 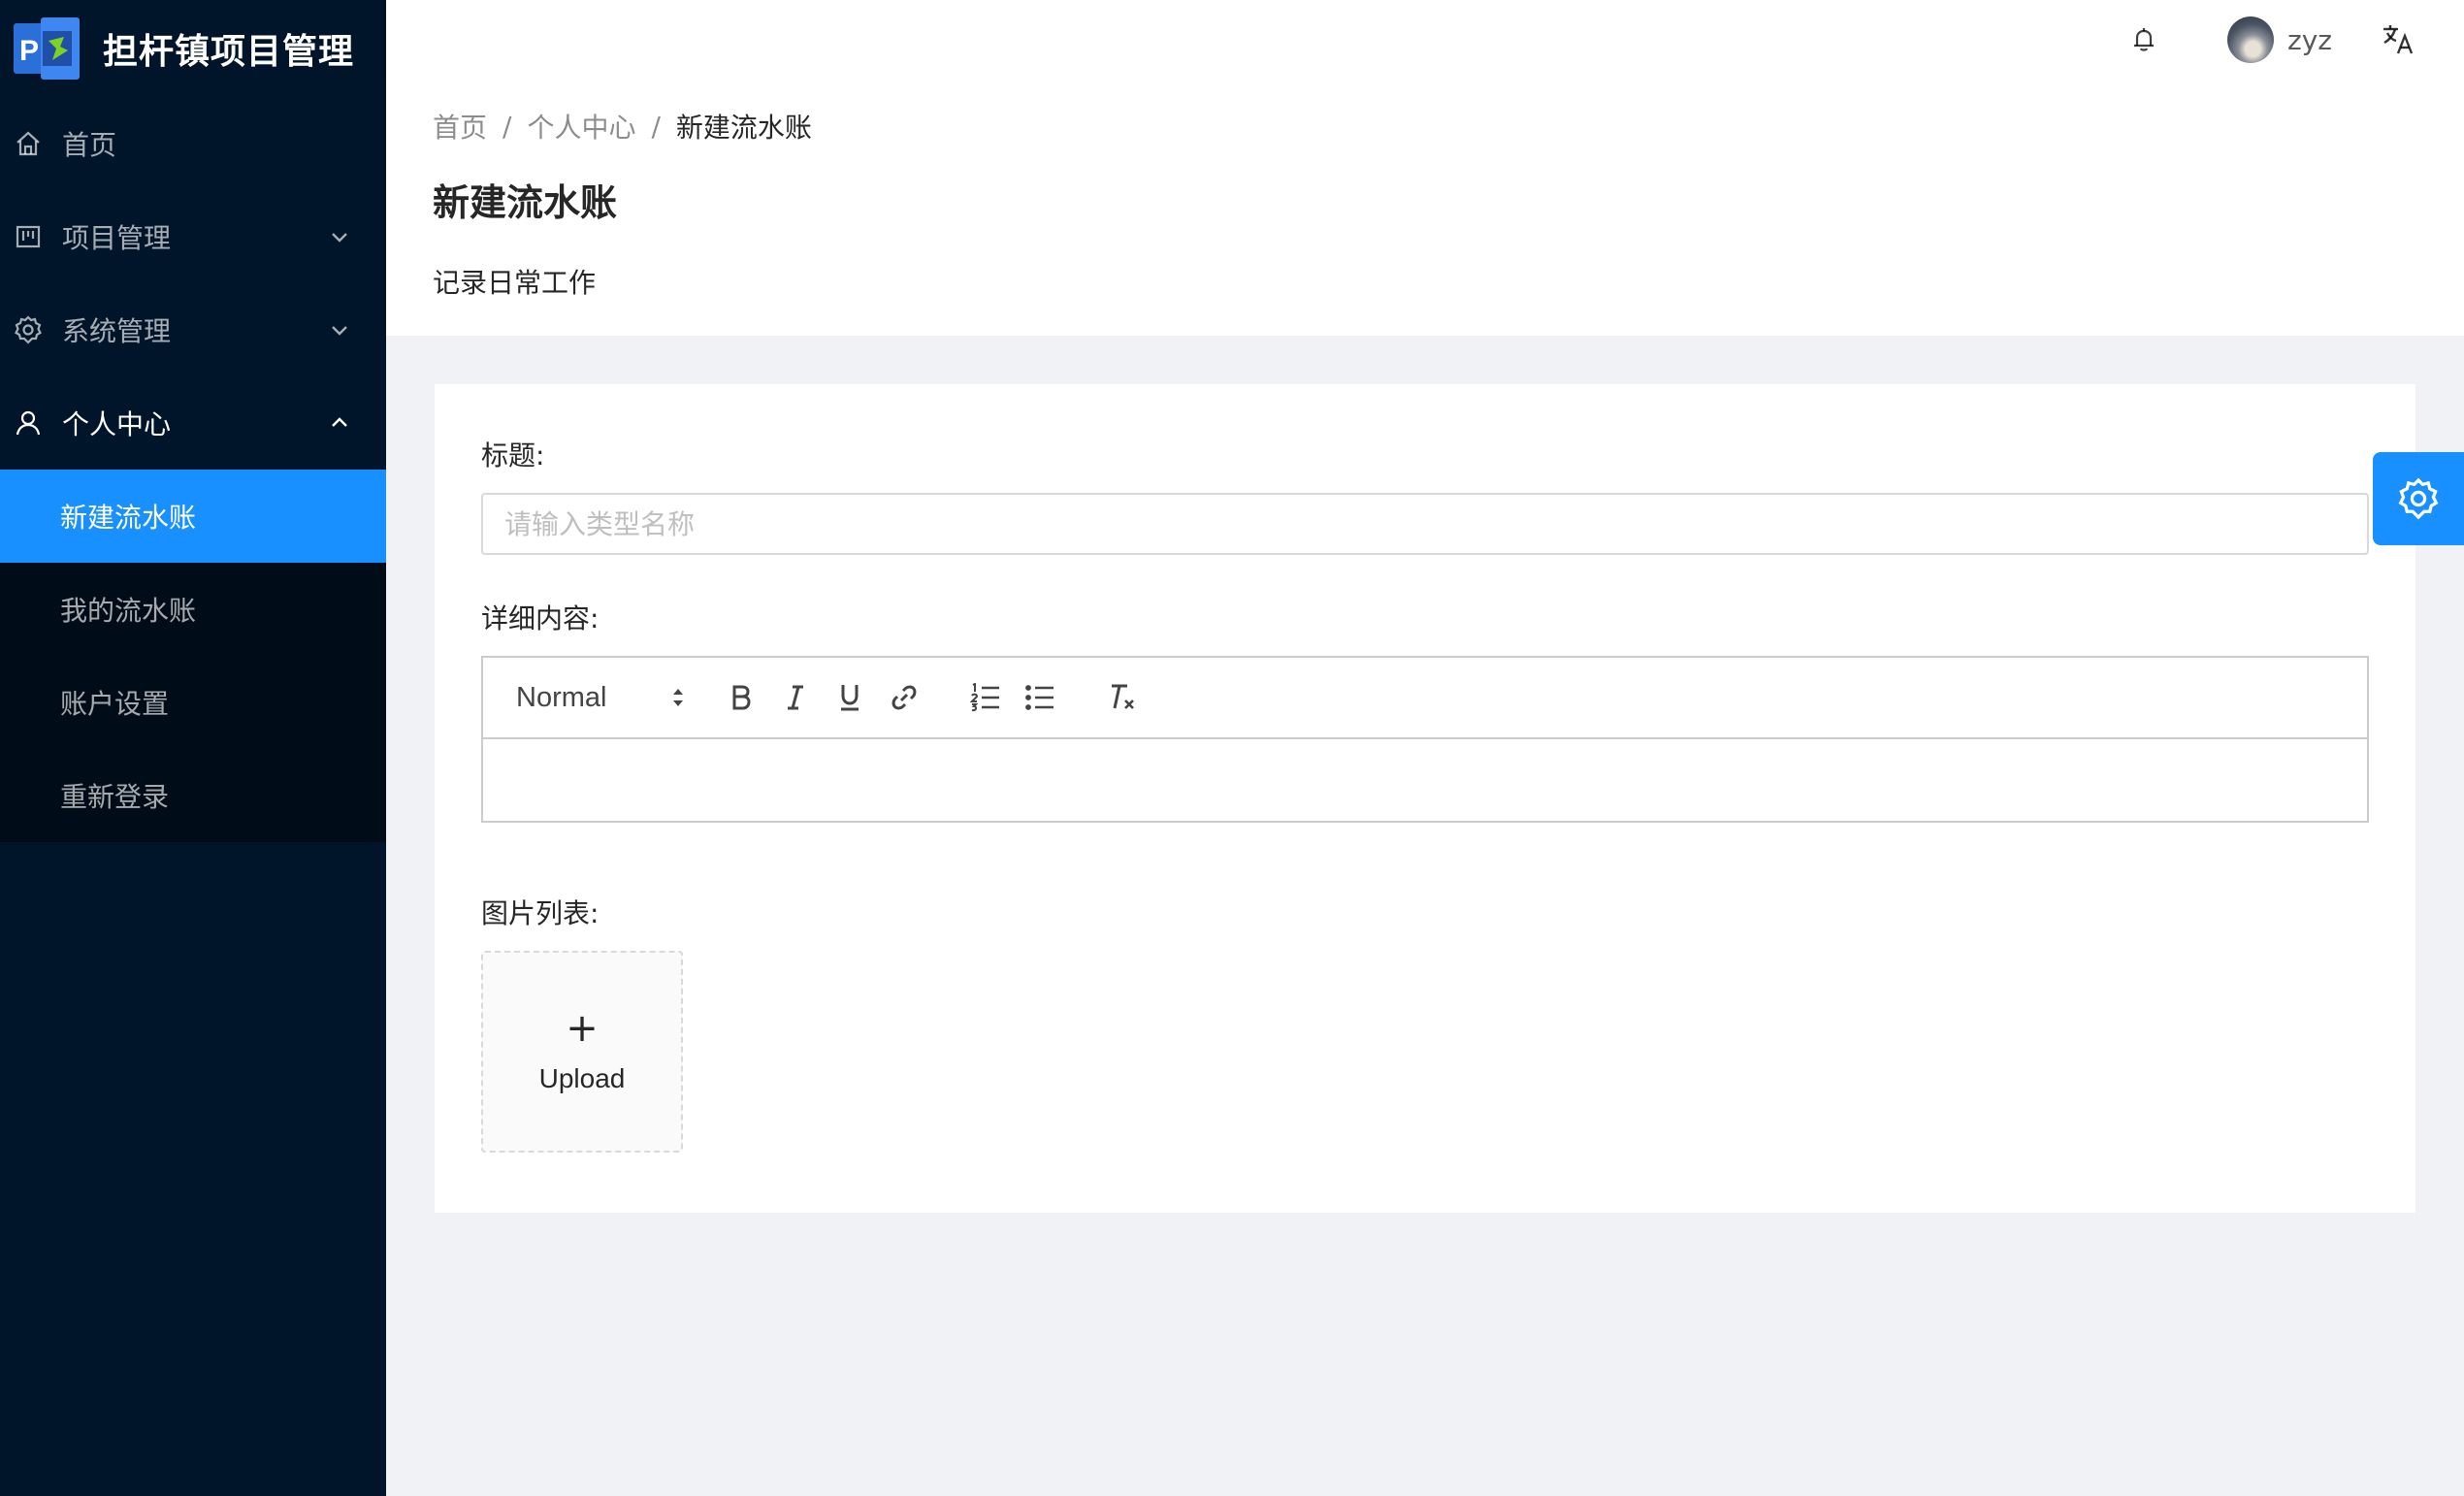 I want to click on submenu-personal: 新建流水账 我的流水账 账户设置 重新登录, so click(x=193, y=656).